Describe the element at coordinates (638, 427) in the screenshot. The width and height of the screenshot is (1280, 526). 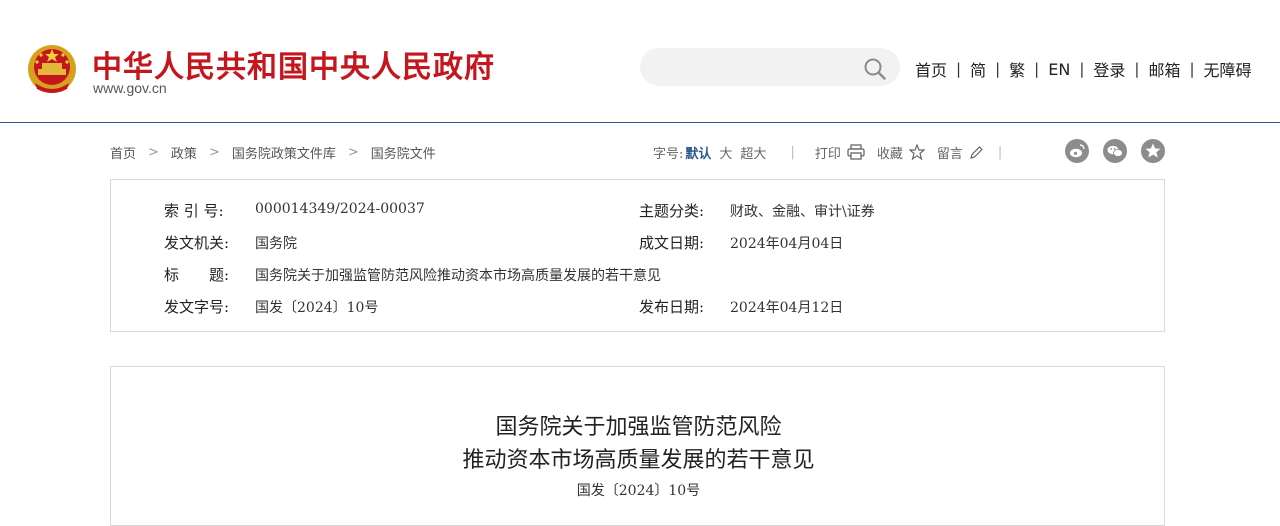
I see `article-title-line-1: 国务院关于加强监管防范风险` at that location.